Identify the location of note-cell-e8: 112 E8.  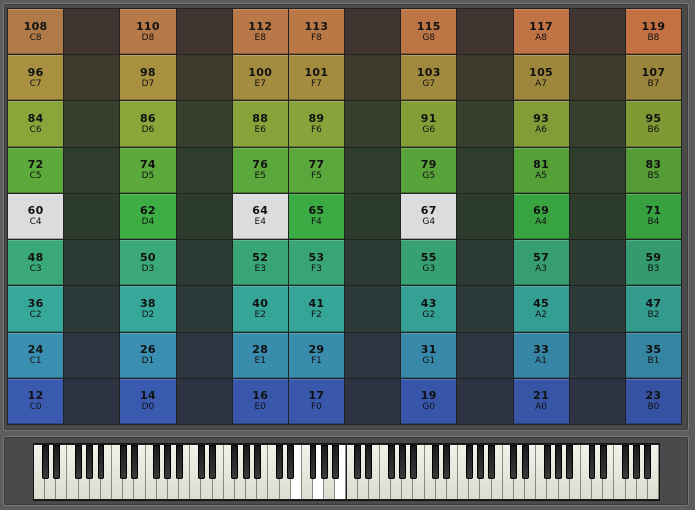
(260, 32).